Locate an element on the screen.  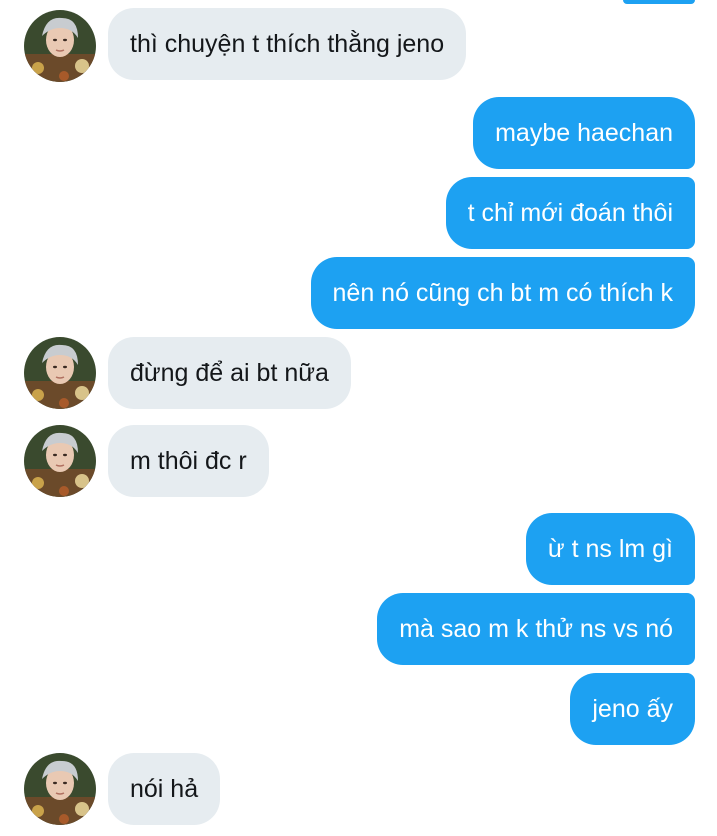
outgoing-message: nên nó cũng ch bt m có thích k is located at coordinates (502, 293).